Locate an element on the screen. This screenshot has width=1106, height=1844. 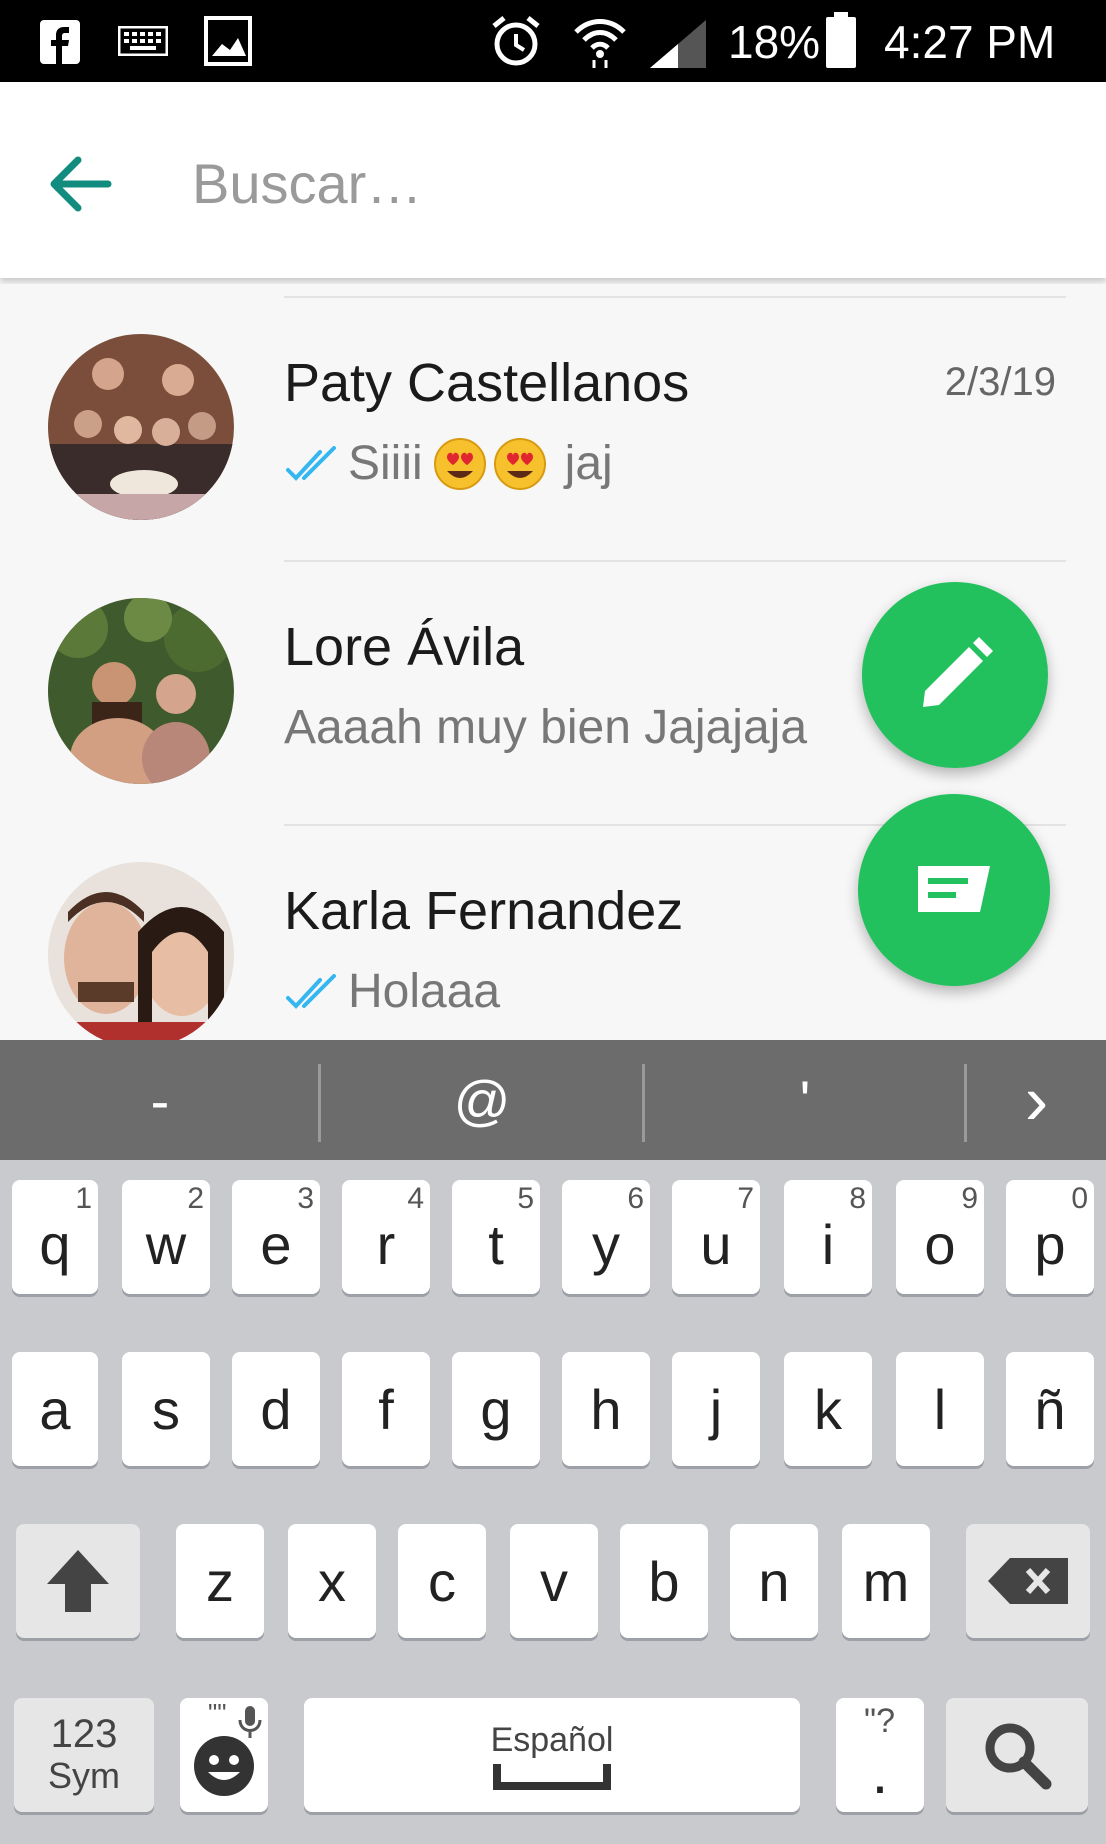
key-label: r is located at coordinates (386, 1244).